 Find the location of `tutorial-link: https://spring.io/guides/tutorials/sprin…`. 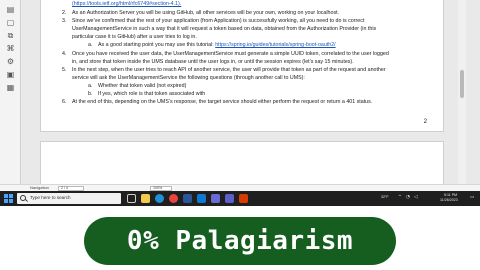

tutorial-link: https://spring.io/guides/tutorials/sprin… is located at coordinates (275, 45).